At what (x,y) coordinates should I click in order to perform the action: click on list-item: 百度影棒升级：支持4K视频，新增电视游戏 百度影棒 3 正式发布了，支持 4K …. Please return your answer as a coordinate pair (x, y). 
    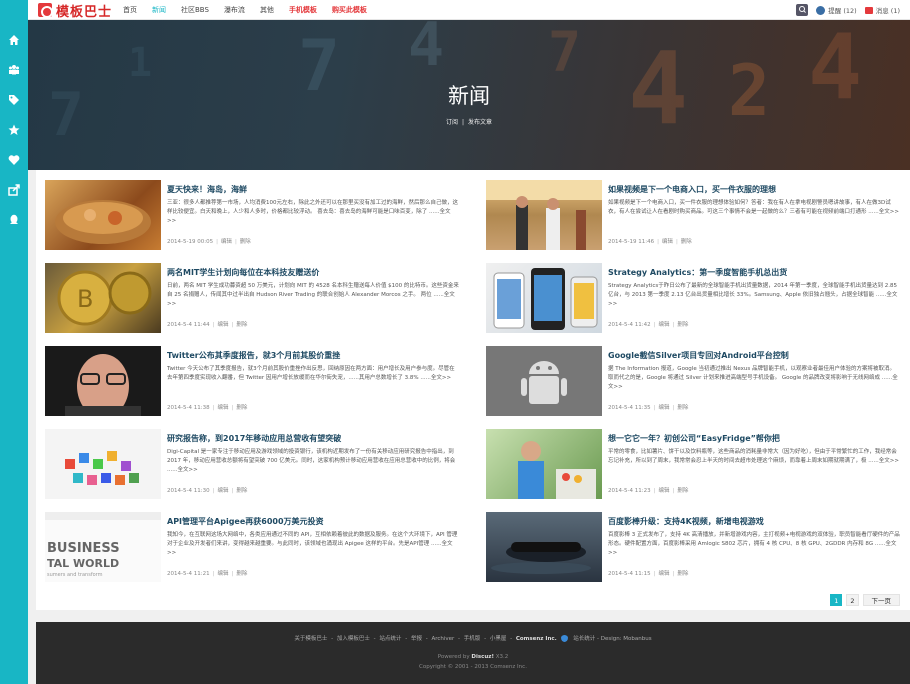
    Looking at the image, I should click on (693, 548).